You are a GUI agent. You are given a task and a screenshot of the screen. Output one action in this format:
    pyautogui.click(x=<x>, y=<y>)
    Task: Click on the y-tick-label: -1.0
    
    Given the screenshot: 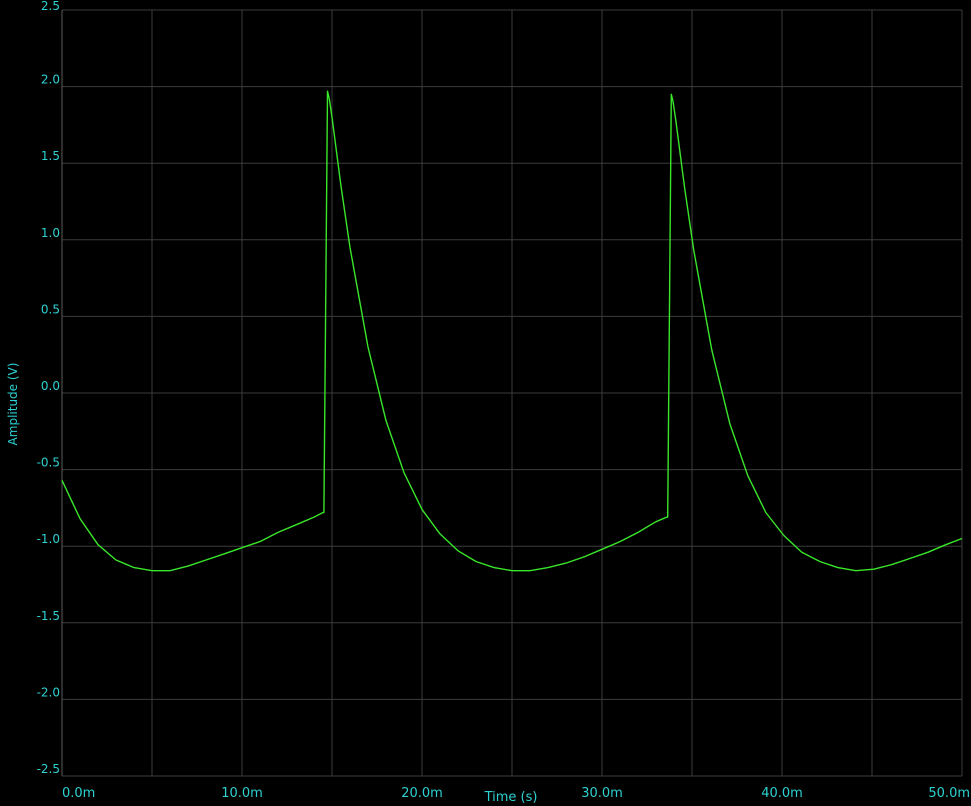 What is the action you would take?
    pyautogui.click(x=48, y=539)
    